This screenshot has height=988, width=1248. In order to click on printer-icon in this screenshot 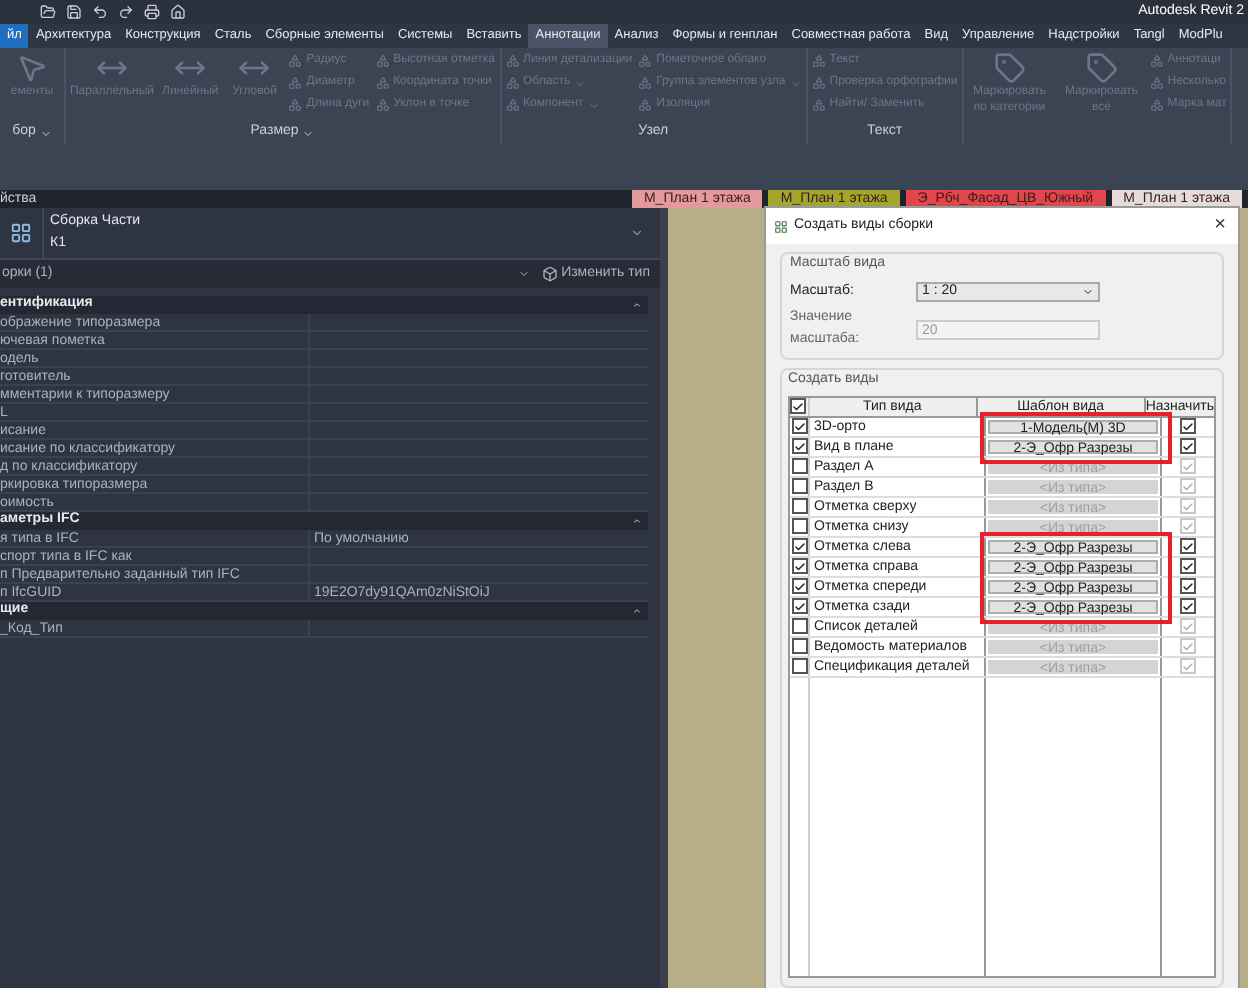, I will do `click(152, 12)`.